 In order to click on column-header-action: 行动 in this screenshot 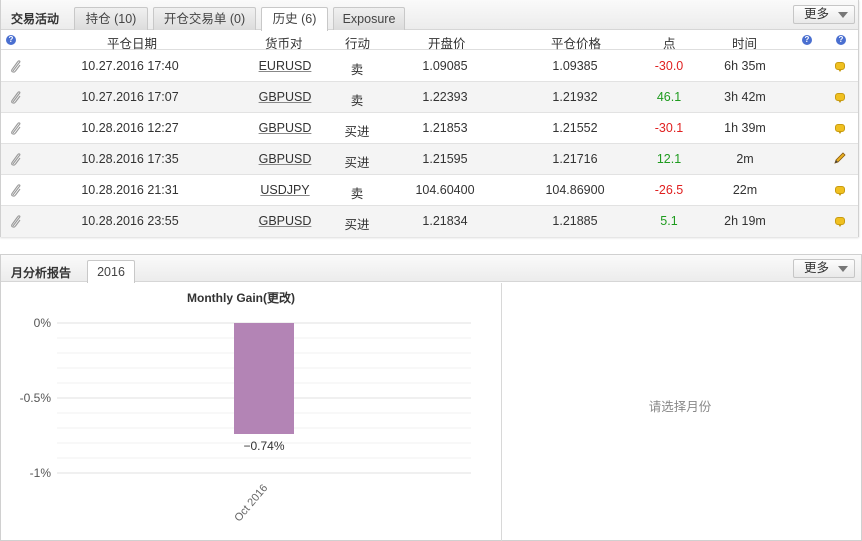, I will do `click(357, 42)`.